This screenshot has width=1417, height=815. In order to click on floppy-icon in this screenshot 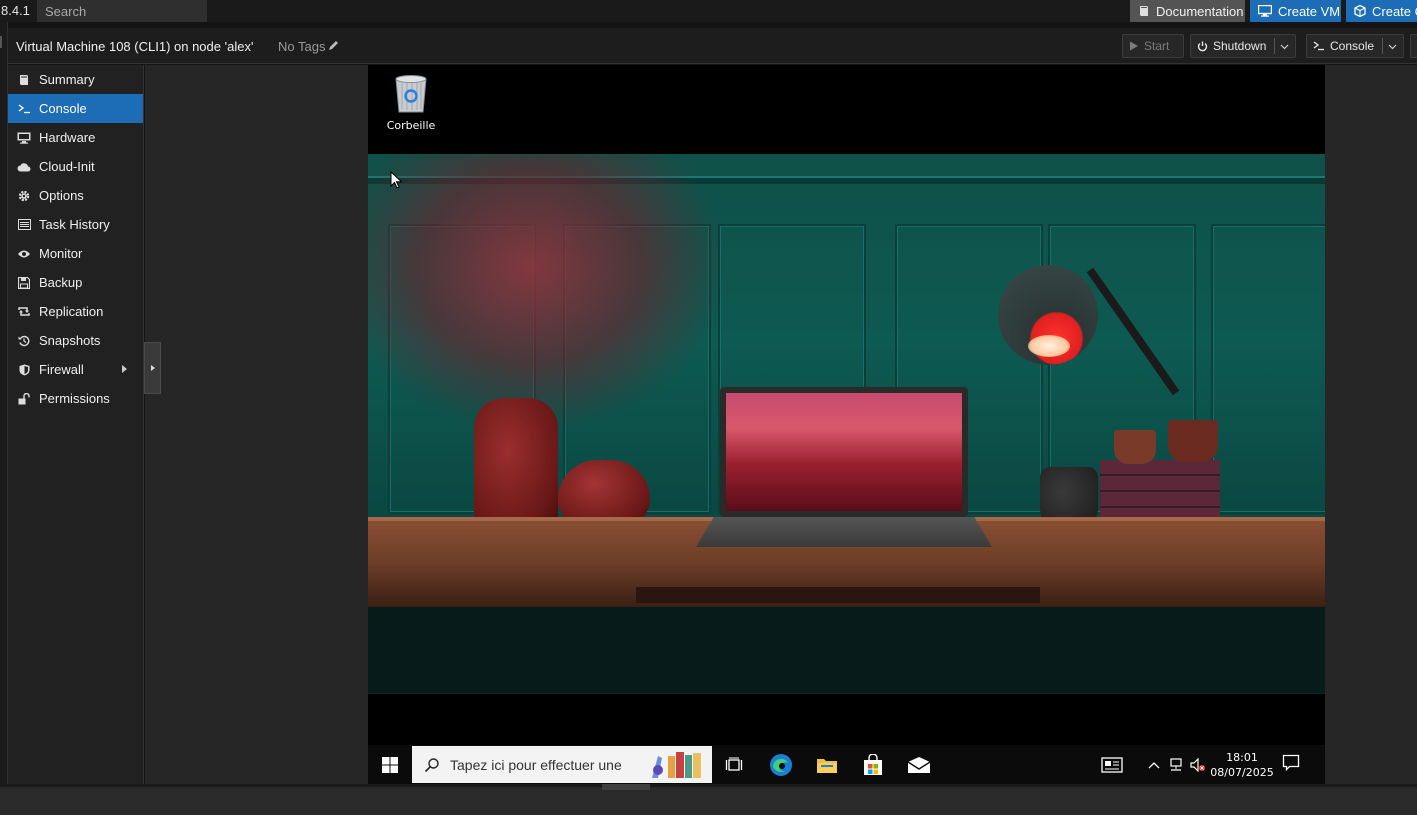, I will do `click(24, 283)`.